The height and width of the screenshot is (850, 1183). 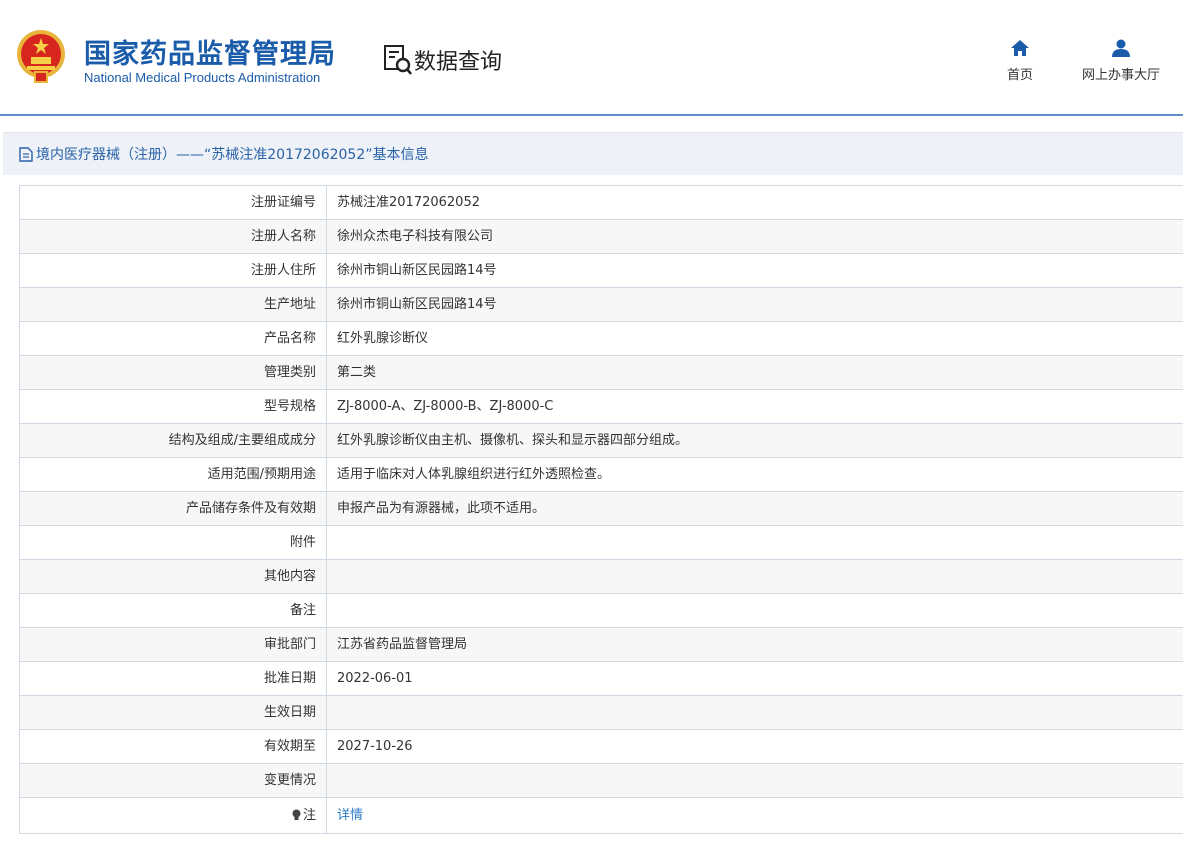 What do you see at coordinates (173, 406) in the screenshot?
I see `field-label: 型号规格` at bounding box center [173, 406].